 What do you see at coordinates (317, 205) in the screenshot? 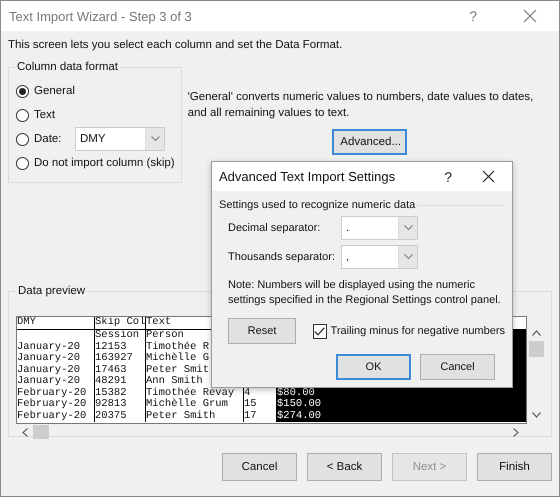
I see `section-label: Settings used to recognize numeric data` at bounding box center [317, 205].